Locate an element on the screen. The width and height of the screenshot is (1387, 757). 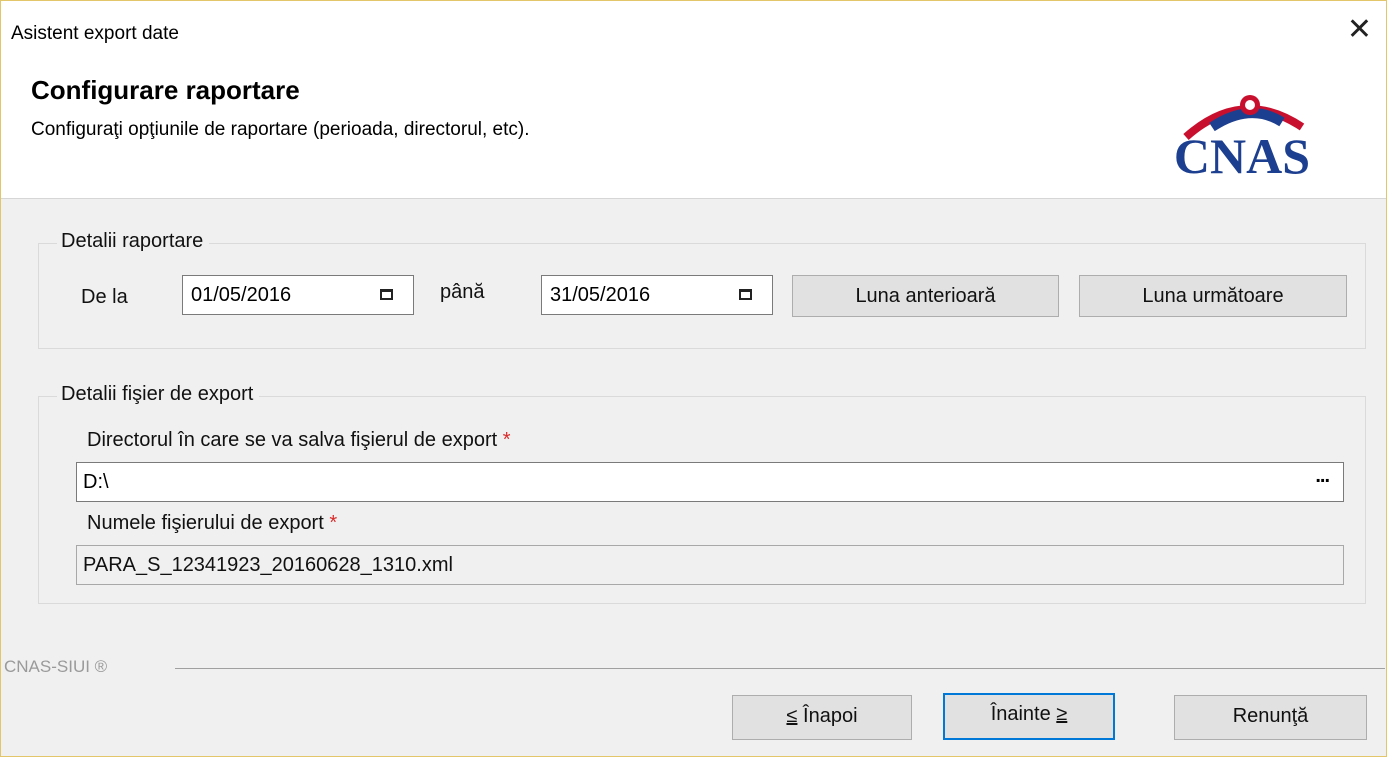
cancel-button: Renunţă is located at coordinates (1270, 717).